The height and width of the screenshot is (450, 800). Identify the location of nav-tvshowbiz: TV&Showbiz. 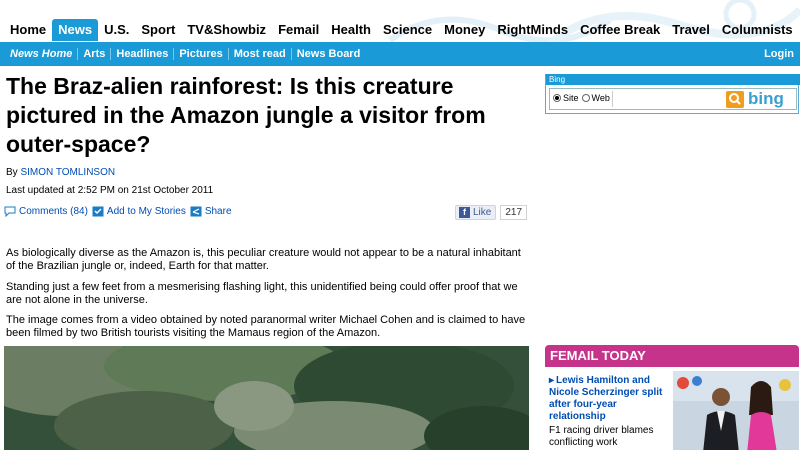
(226, 30).